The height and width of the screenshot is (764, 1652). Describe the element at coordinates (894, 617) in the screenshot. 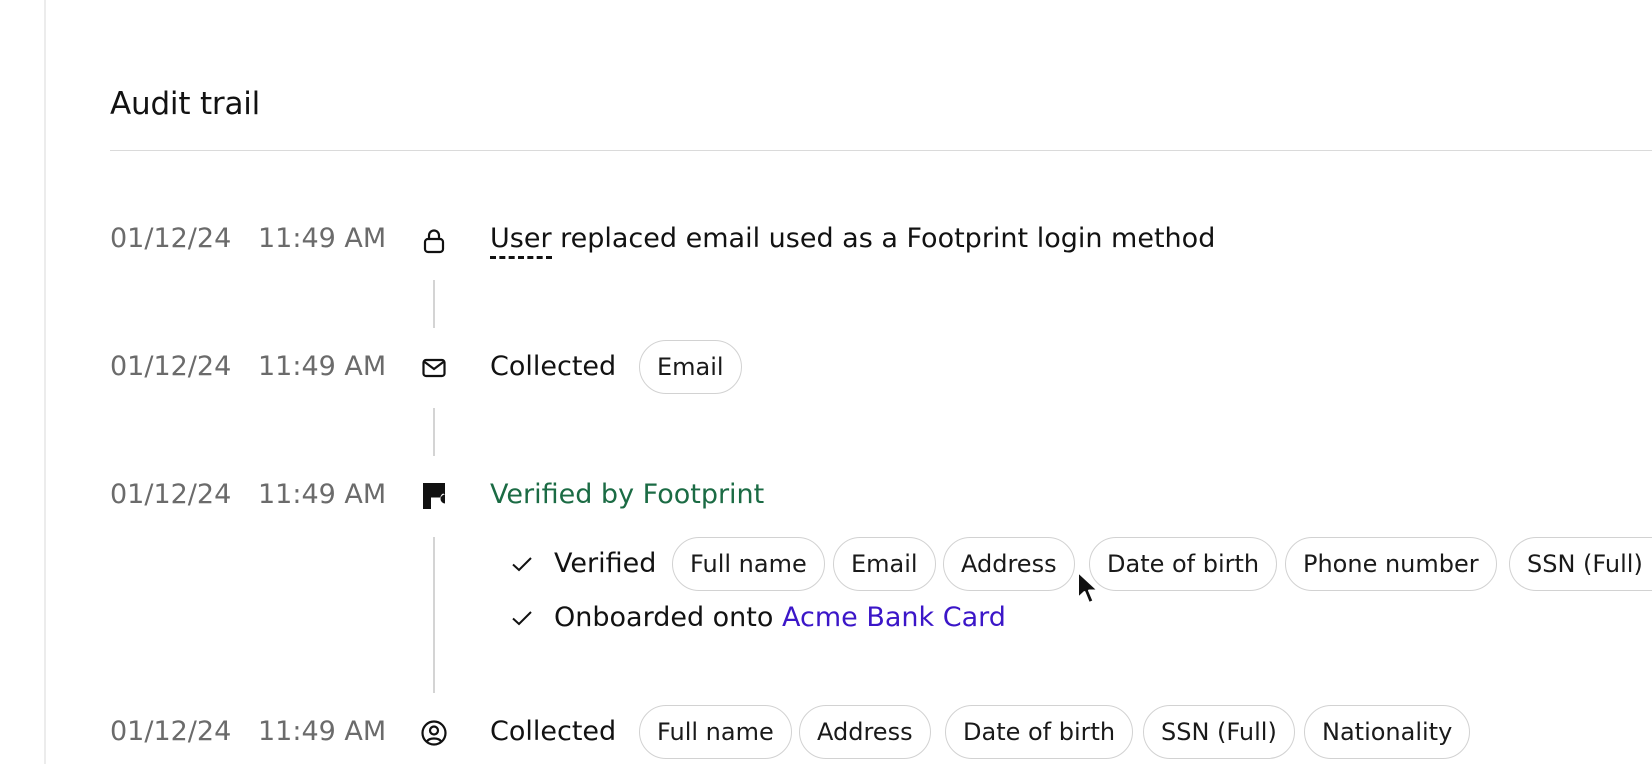

I see `playbook-link: Acme Bank Card` at that location.